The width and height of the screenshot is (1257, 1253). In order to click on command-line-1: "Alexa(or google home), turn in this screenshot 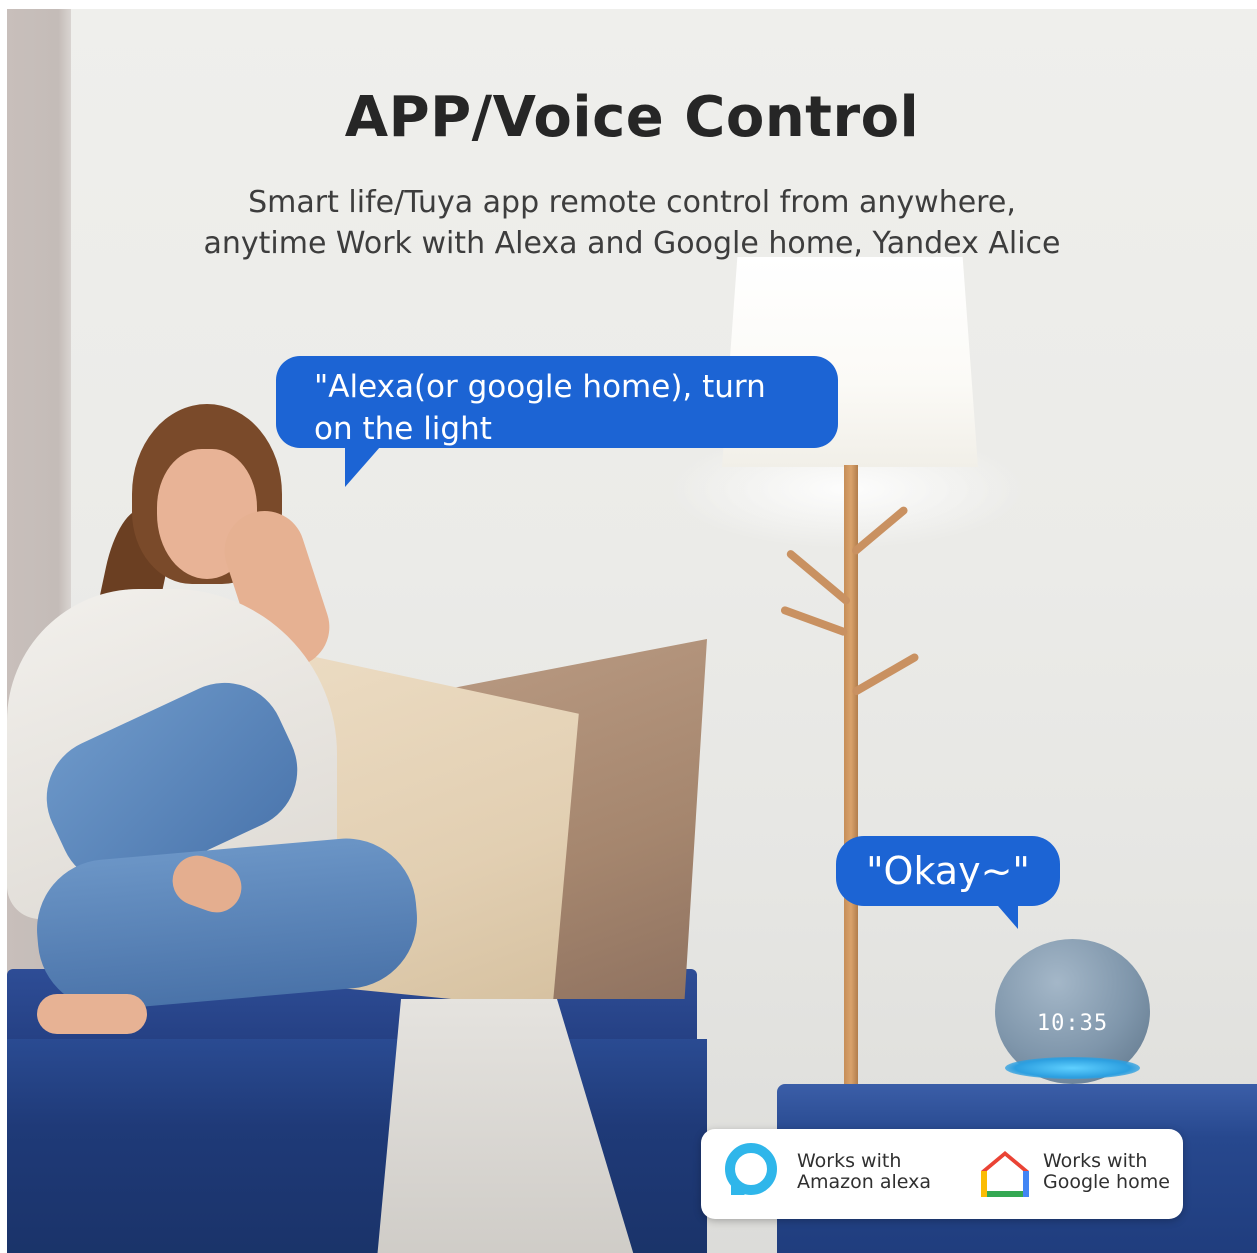, I will do `click(540, 387)`.